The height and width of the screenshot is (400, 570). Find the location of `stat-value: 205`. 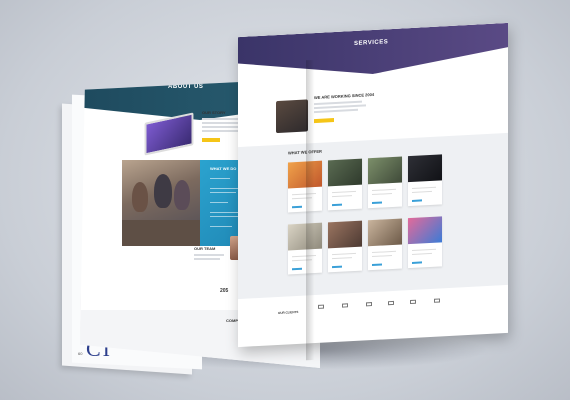

stat-value: 205 is located at coordinates (224, 291).